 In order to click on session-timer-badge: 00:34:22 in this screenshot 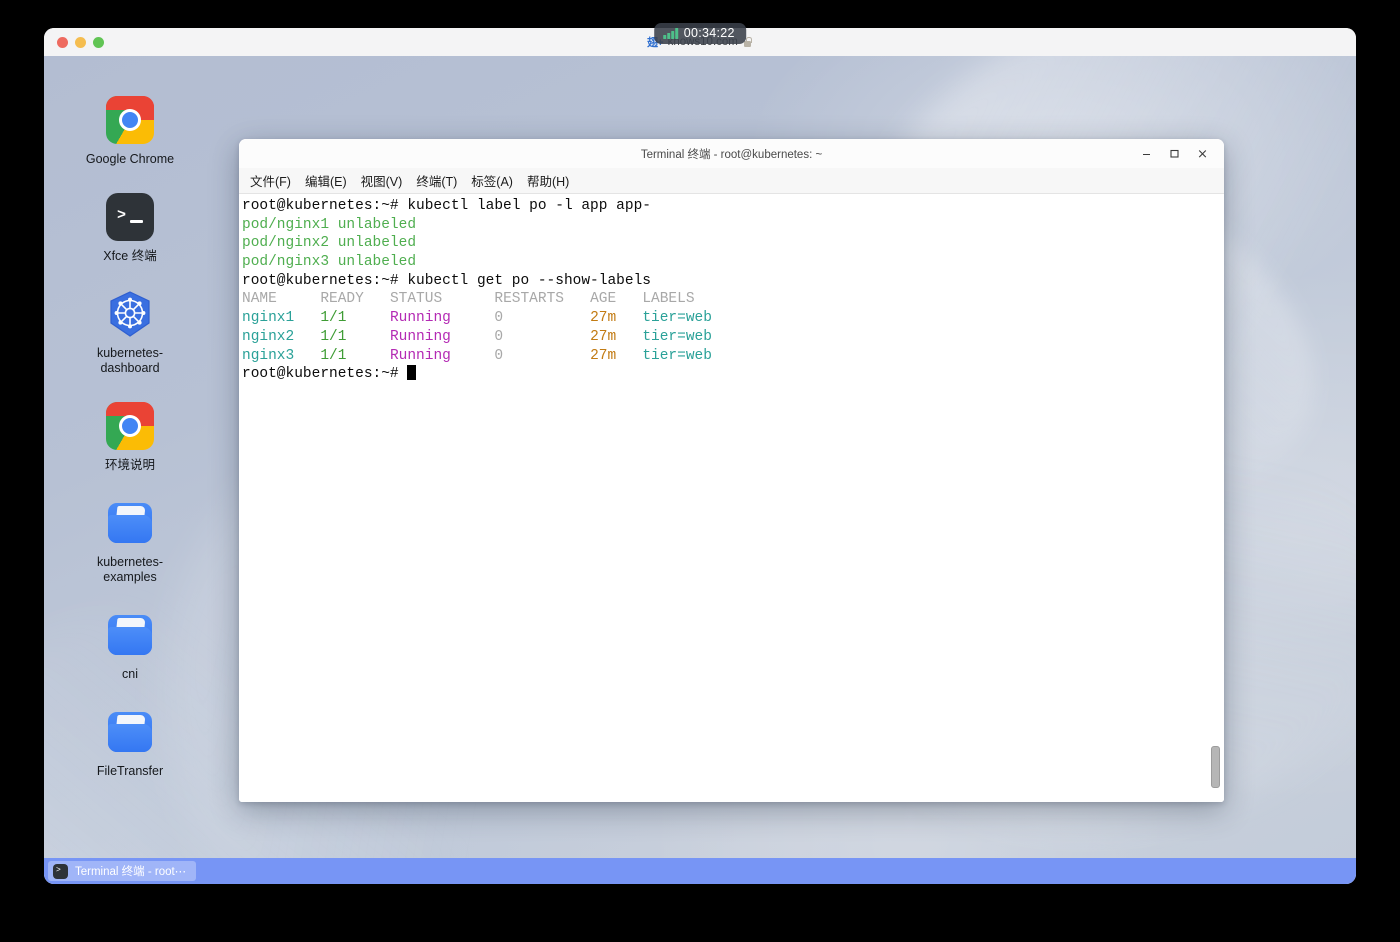, I will do `click(700, 33)`.